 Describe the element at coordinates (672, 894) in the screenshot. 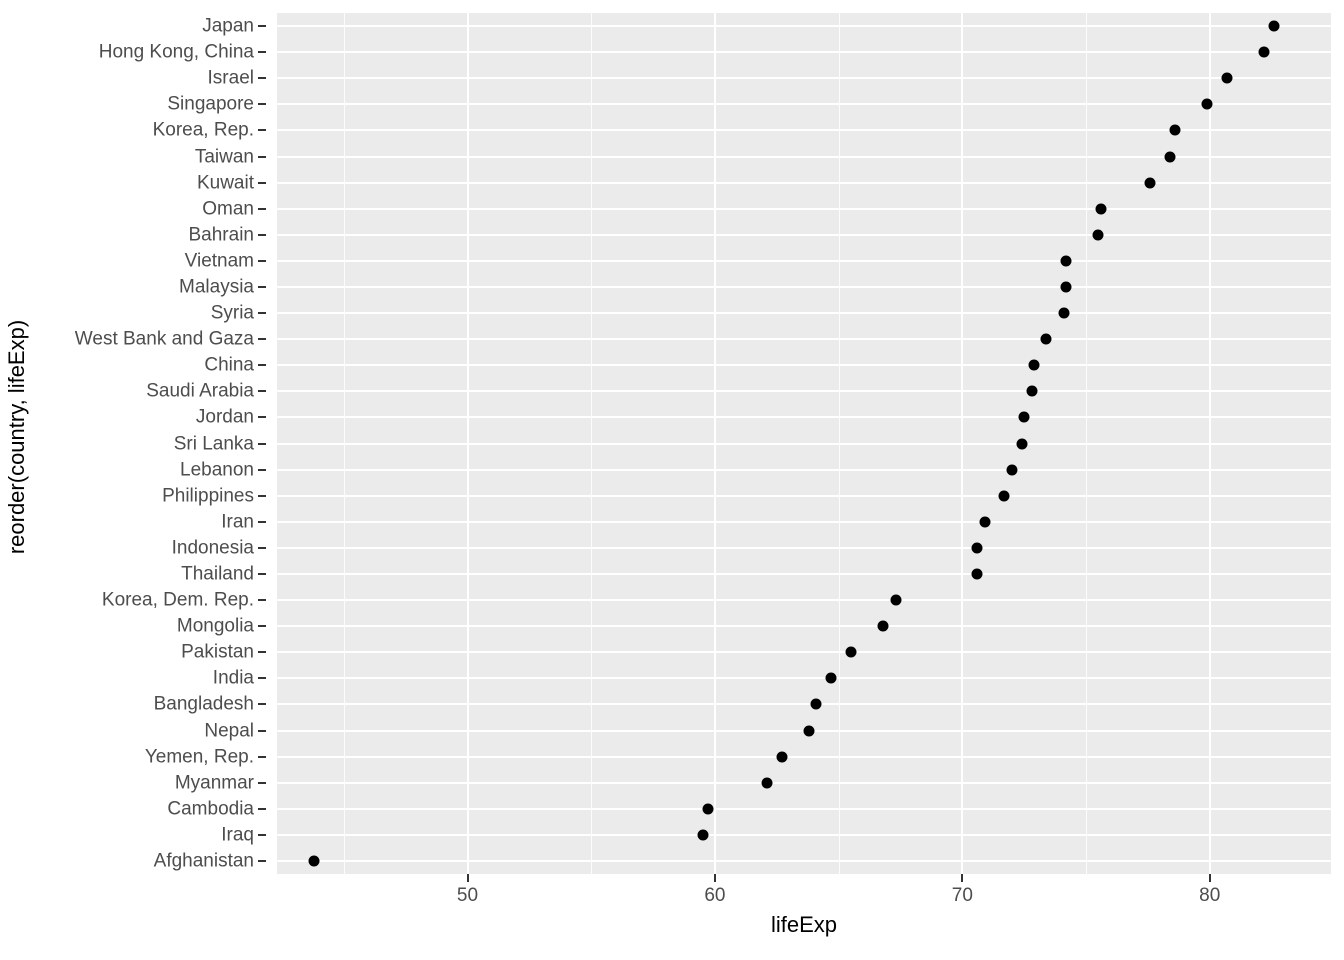

I see `x-axis-tick-labels: 50 60 70 80` at that location.